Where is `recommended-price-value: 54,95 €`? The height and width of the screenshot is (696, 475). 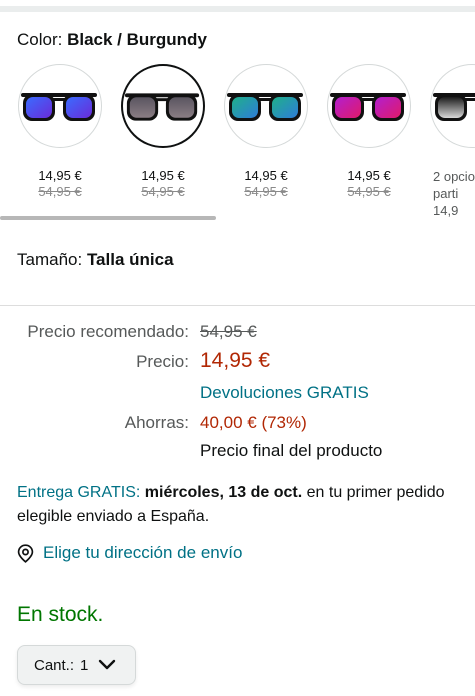 recommended-price-value: 54,95 € is located at coordinates (228, 331).